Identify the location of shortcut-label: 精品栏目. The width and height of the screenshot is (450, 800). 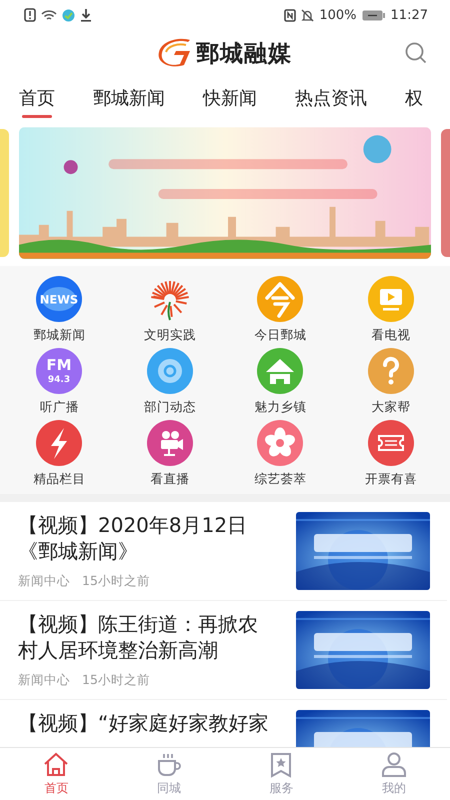
(59, 479).